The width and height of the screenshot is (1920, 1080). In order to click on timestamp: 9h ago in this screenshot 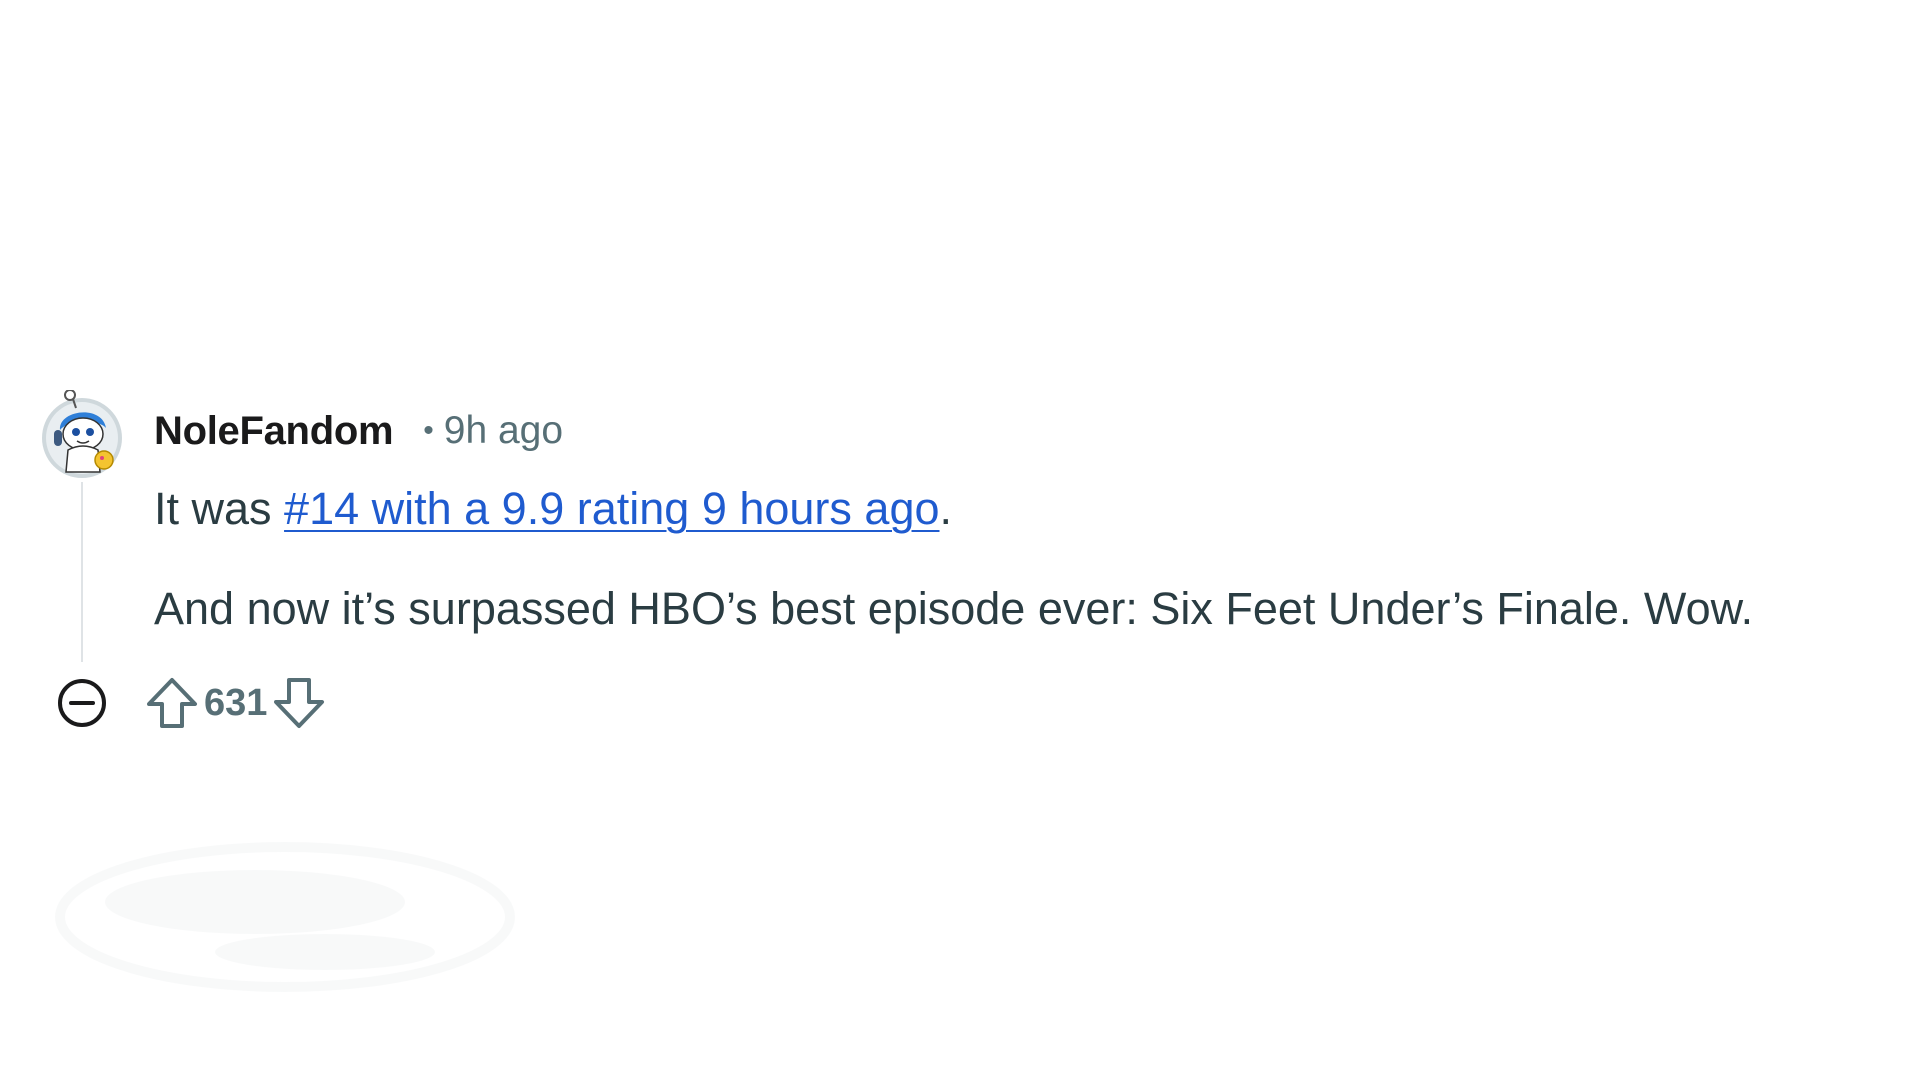, I will do `click(503, 431)`.